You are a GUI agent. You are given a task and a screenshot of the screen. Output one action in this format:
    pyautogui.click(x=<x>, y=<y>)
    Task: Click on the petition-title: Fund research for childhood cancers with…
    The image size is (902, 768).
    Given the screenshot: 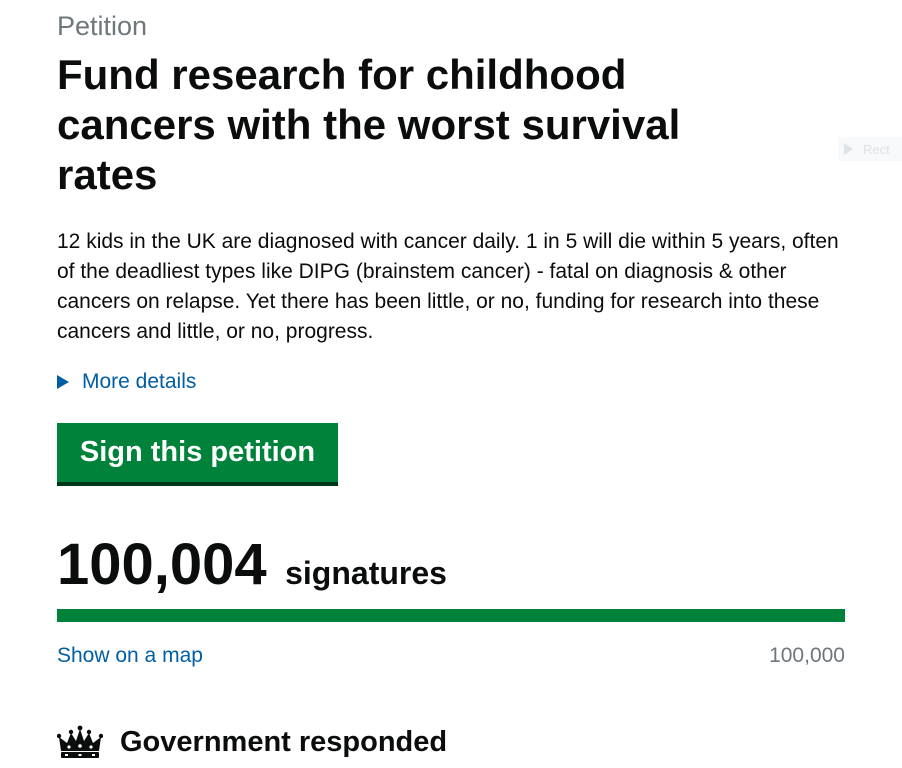 What is the action you would take?
    pyautogui.click(x=369, y=124)
    